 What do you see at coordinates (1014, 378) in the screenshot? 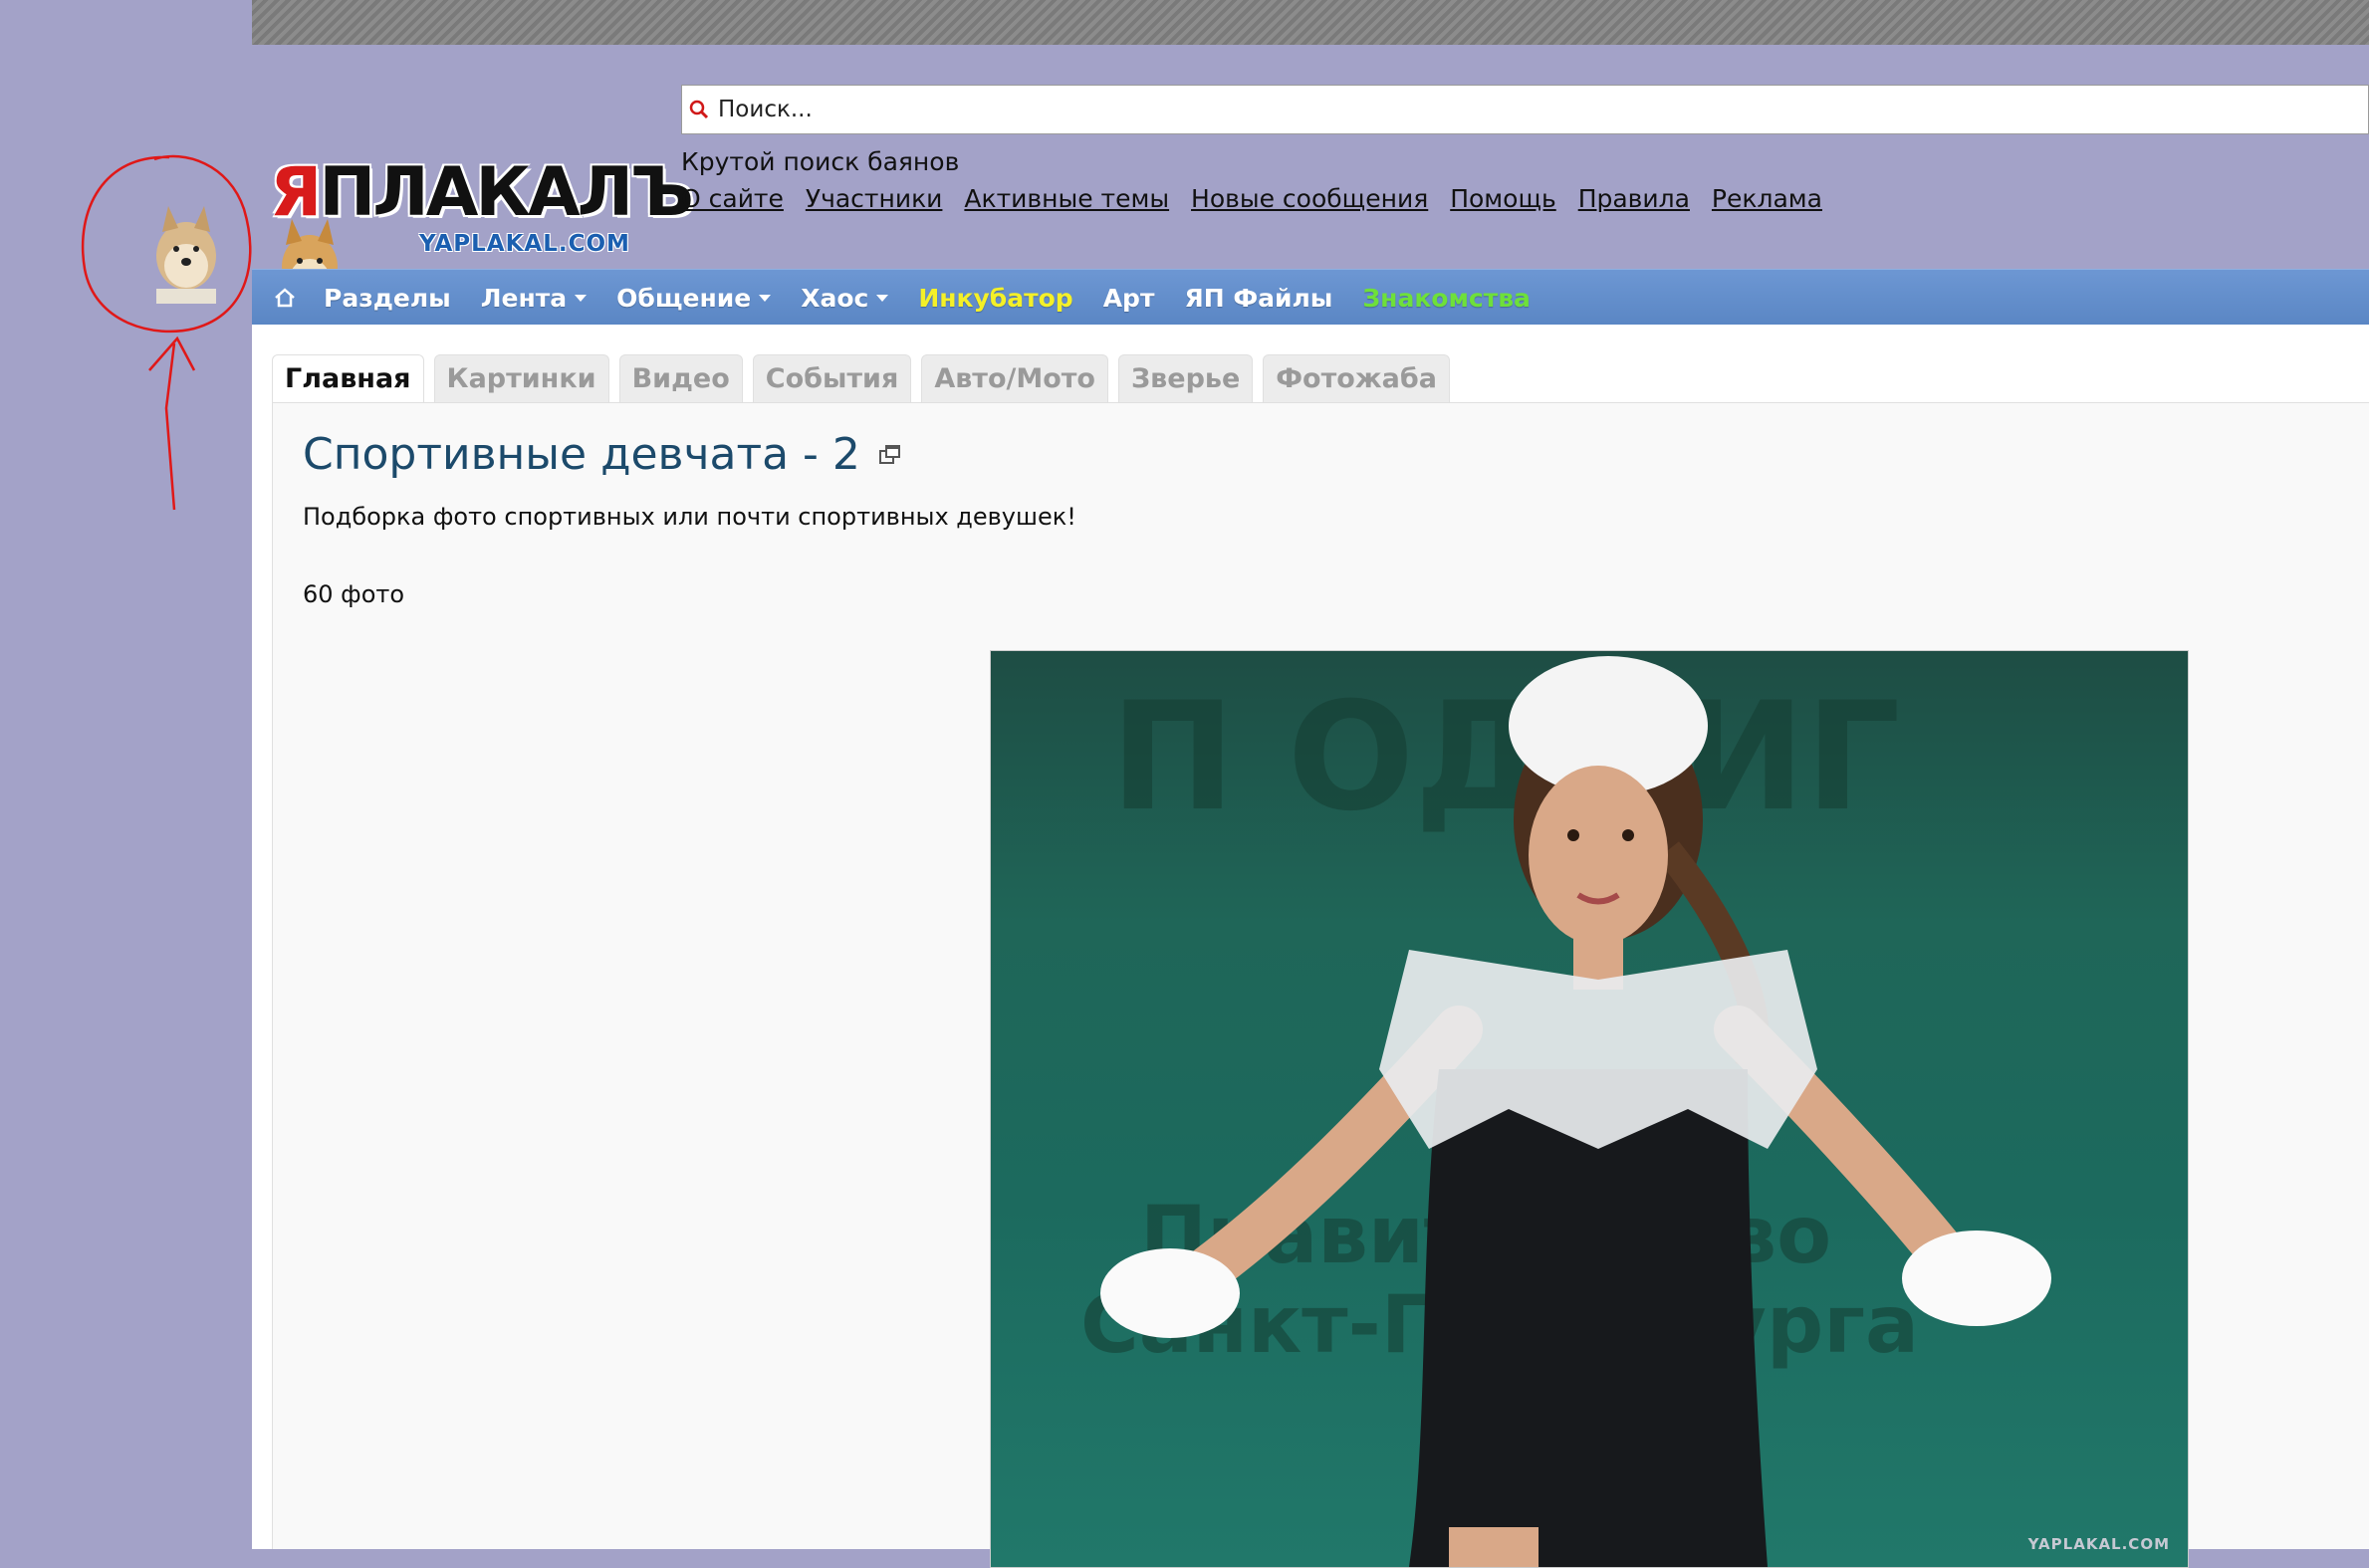
I see `tab-auto-moto: Авто/Мото` at bounding box center [1014, 378].